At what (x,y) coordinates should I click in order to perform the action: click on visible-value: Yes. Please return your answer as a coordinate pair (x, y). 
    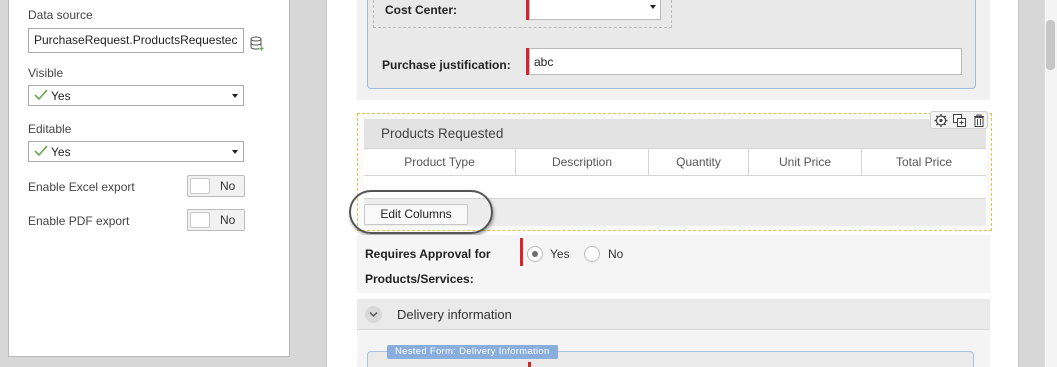
    Looking at the image, I should click on (61, 96).